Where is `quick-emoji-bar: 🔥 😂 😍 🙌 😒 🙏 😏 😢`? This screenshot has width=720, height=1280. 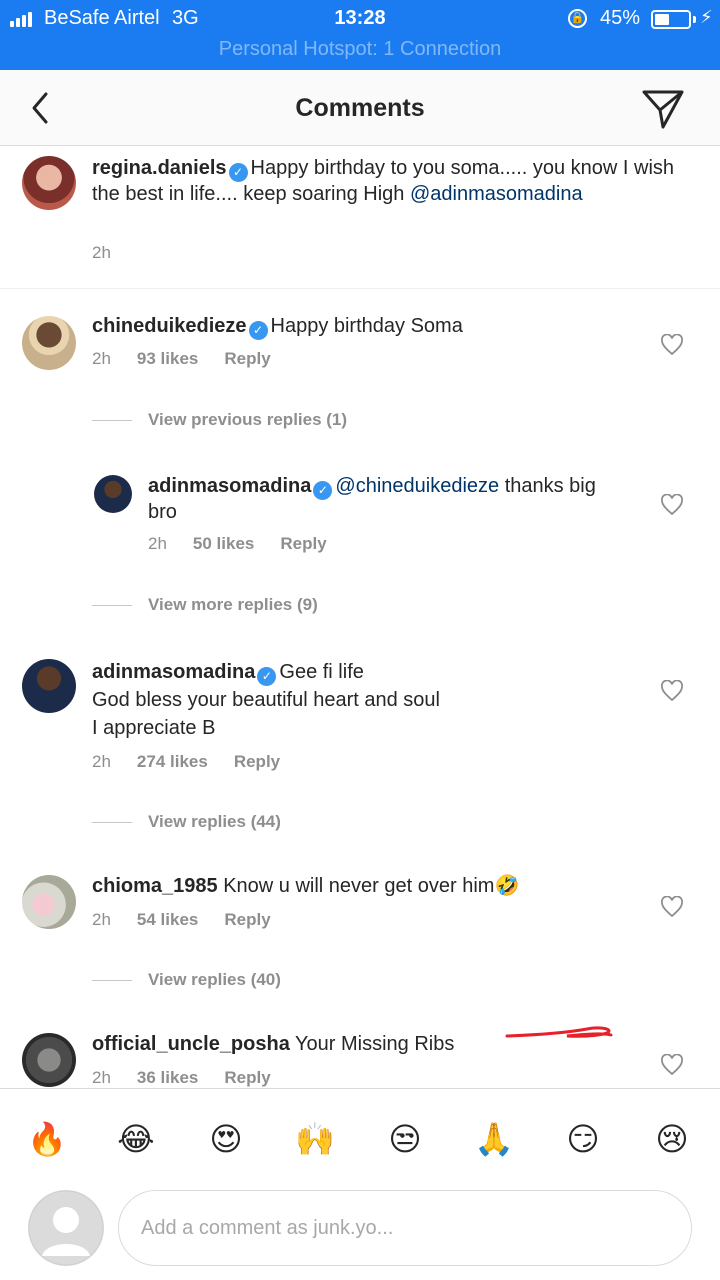
quick-emoji-bar: 🔥 😂 😍 🙌 😒 🙏 😏 😢 is located at coordinates (360, 1136).